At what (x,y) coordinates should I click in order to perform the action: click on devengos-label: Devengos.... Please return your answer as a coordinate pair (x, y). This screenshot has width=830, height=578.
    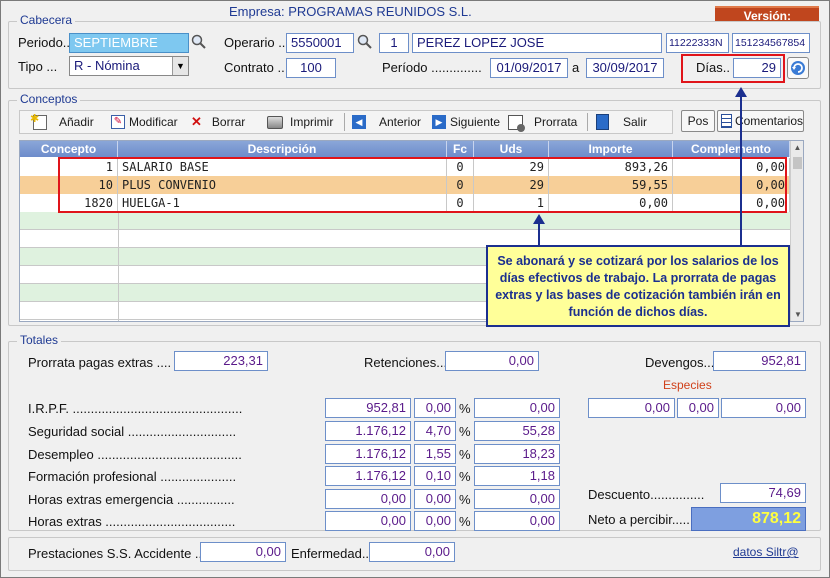
    Looking at the image, I should click on (680, 362).